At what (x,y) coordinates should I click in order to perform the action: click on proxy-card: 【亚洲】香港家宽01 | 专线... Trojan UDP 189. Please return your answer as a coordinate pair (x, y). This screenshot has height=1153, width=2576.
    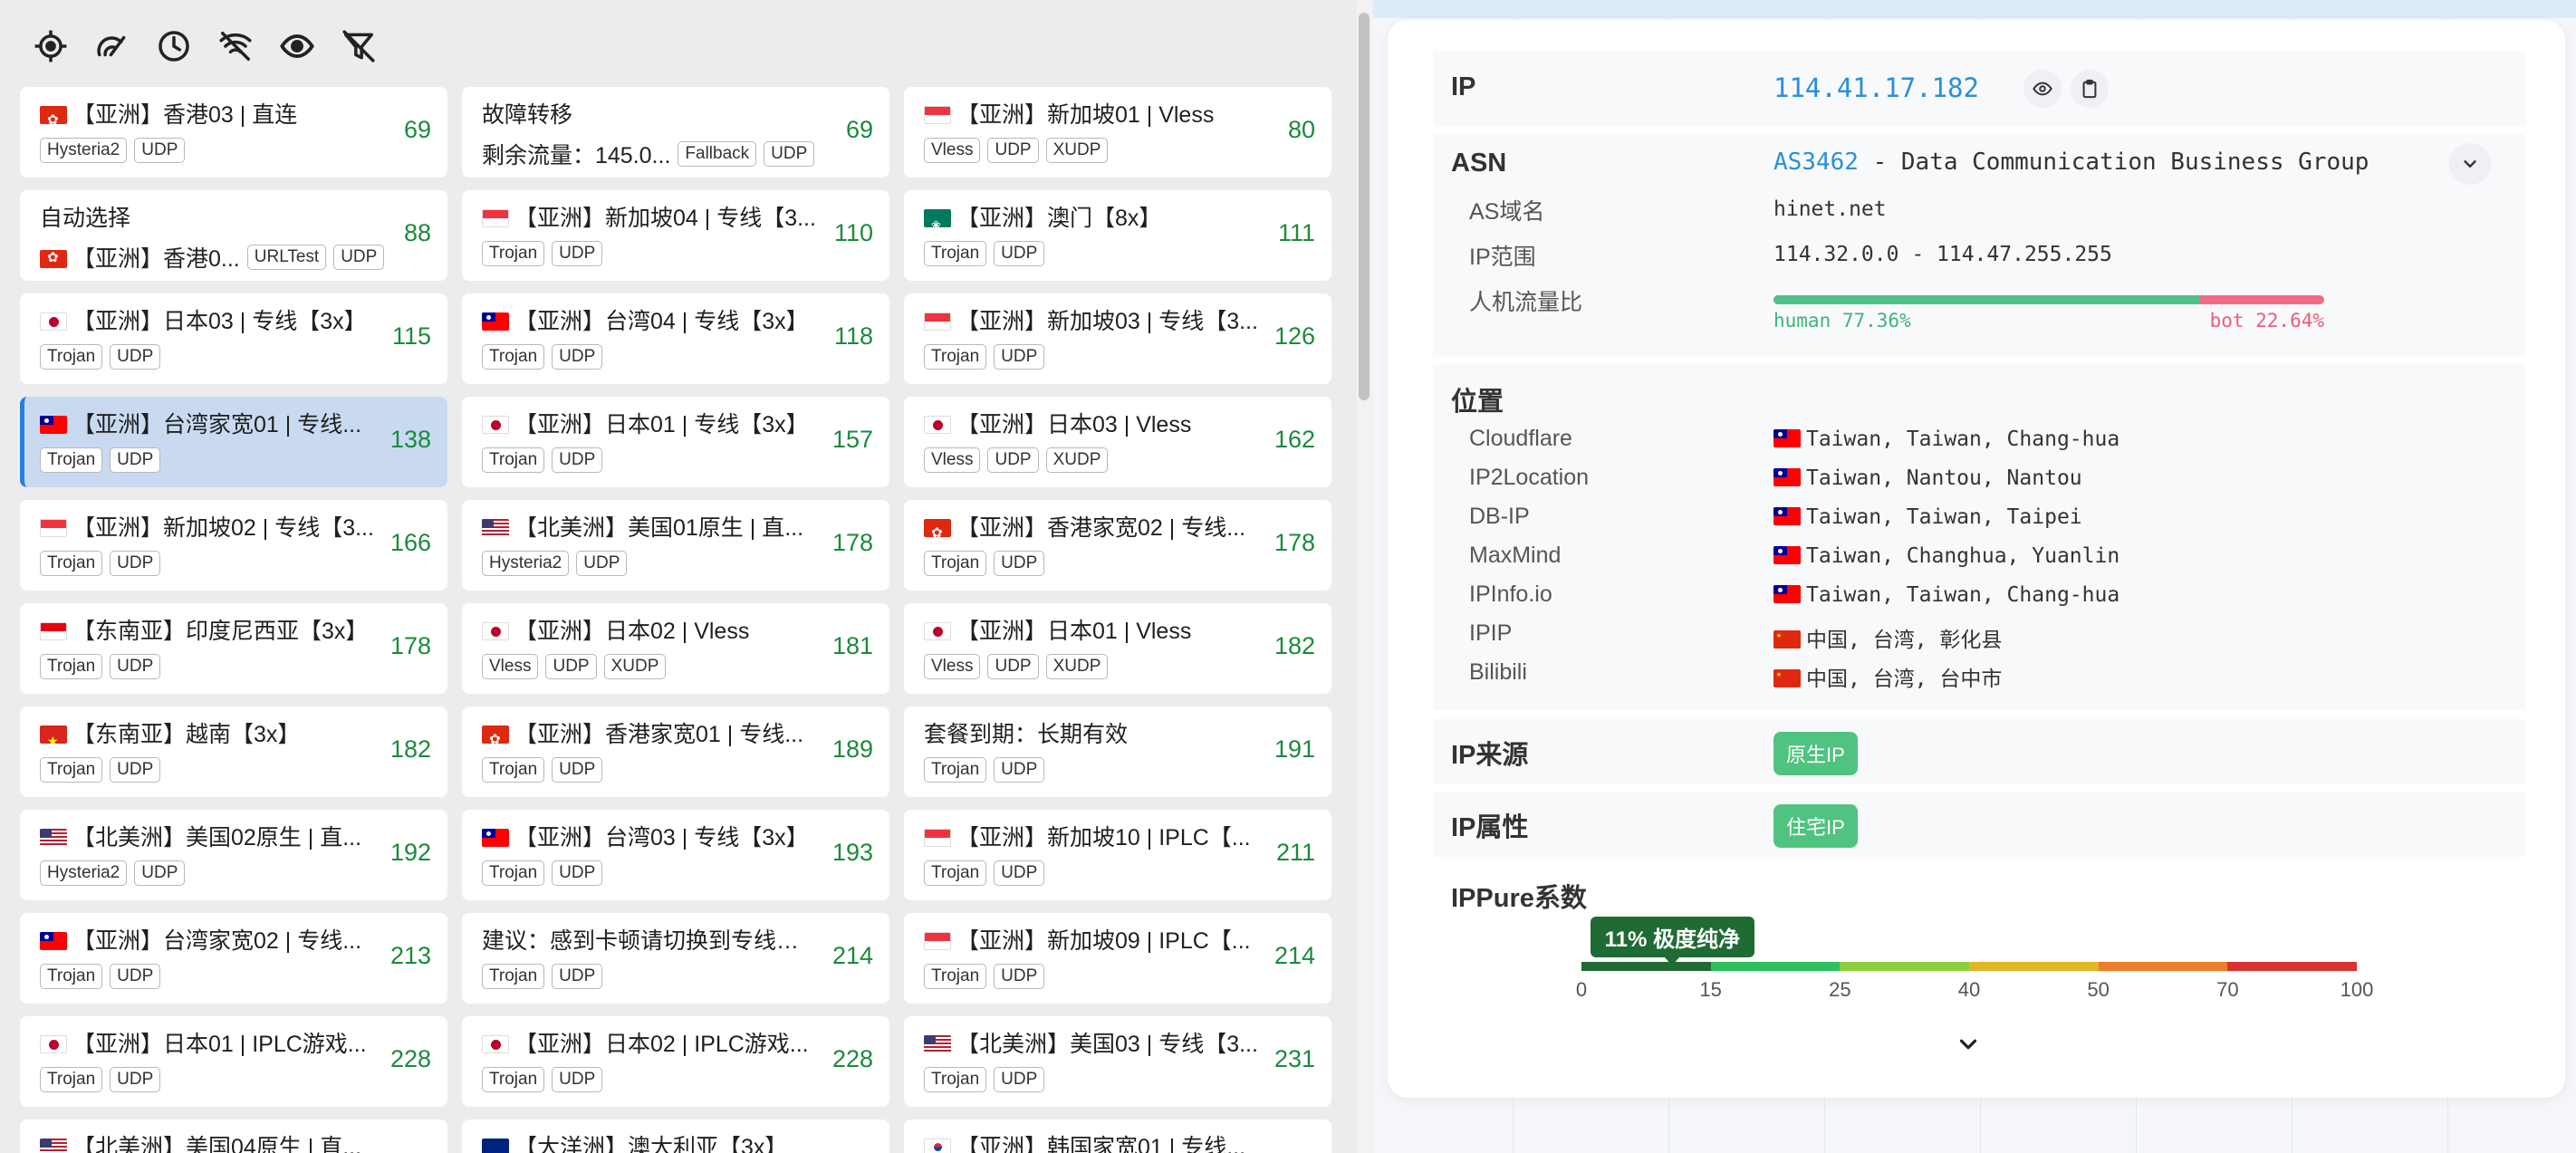
    Looking at the image, I should click on (675, 751).